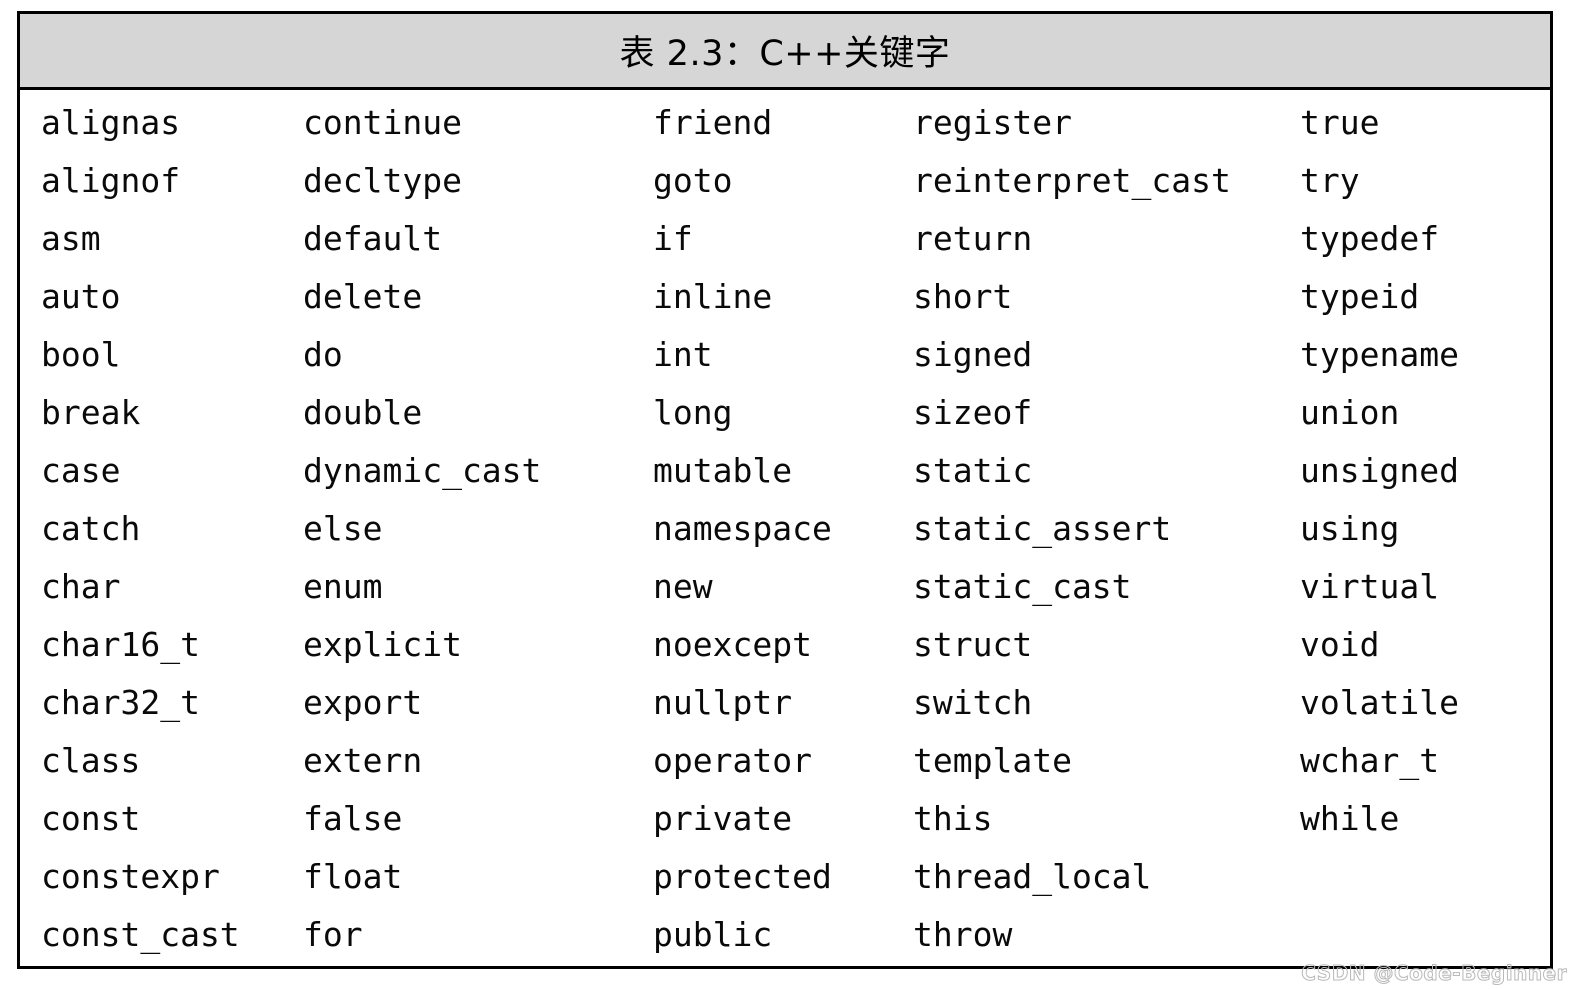 The height and width of the screenshot is (989, 1575). Describe the element at coordinates (343, 586) in the screenshot. I see `keyword-cell: enum` at that location.